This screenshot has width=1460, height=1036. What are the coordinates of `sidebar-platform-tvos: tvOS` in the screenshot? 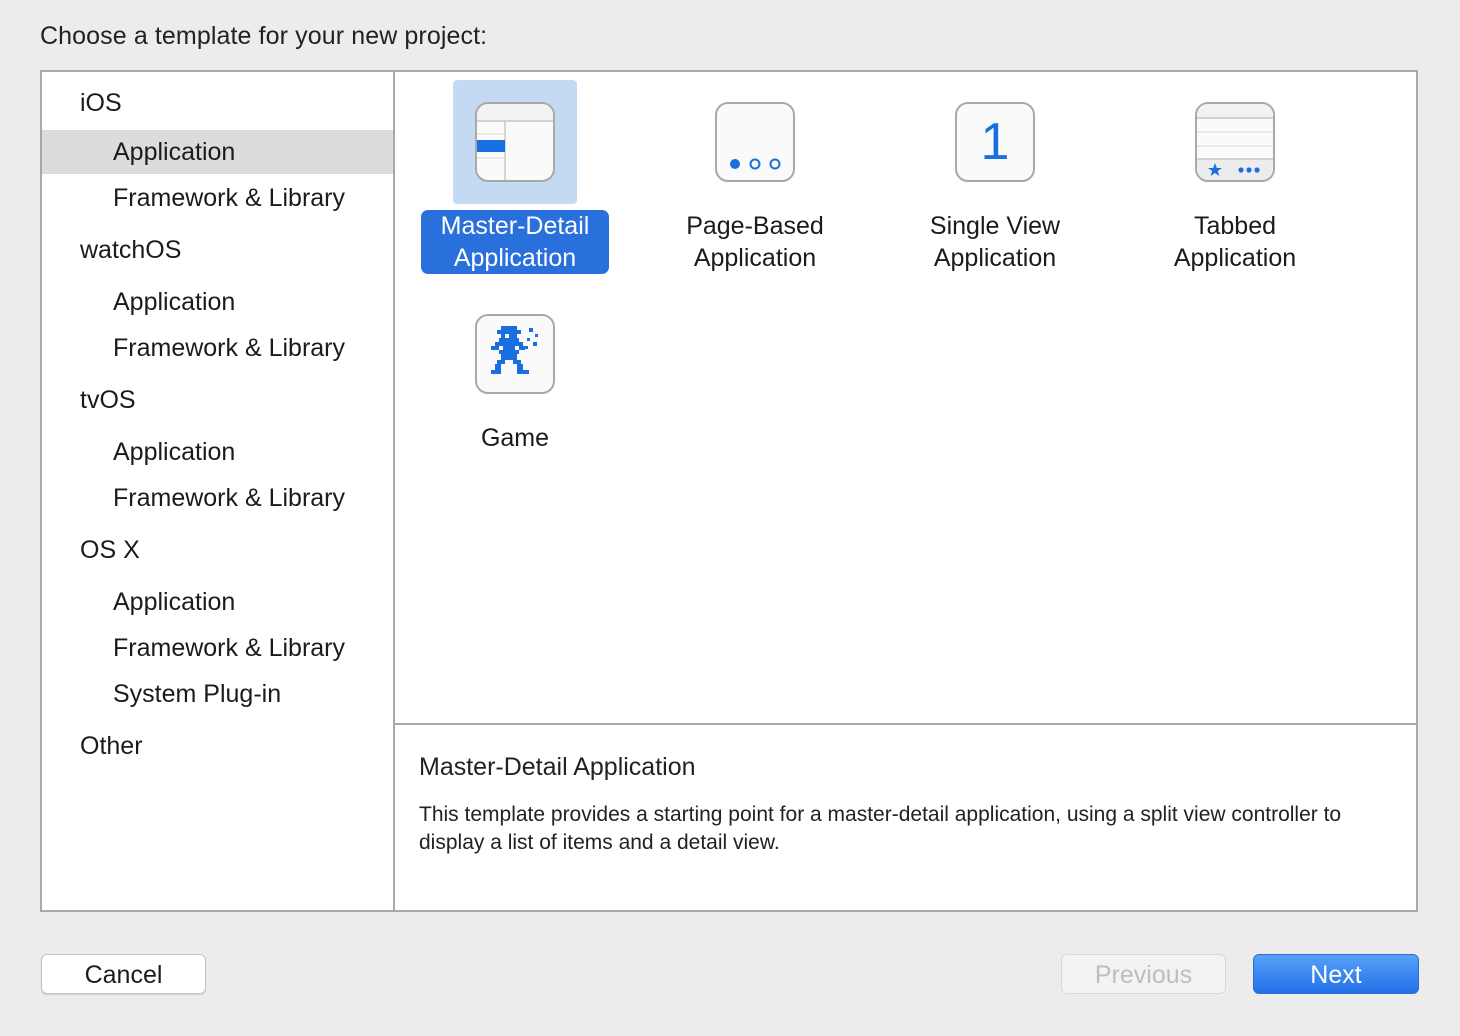 It's located at (217, 400).